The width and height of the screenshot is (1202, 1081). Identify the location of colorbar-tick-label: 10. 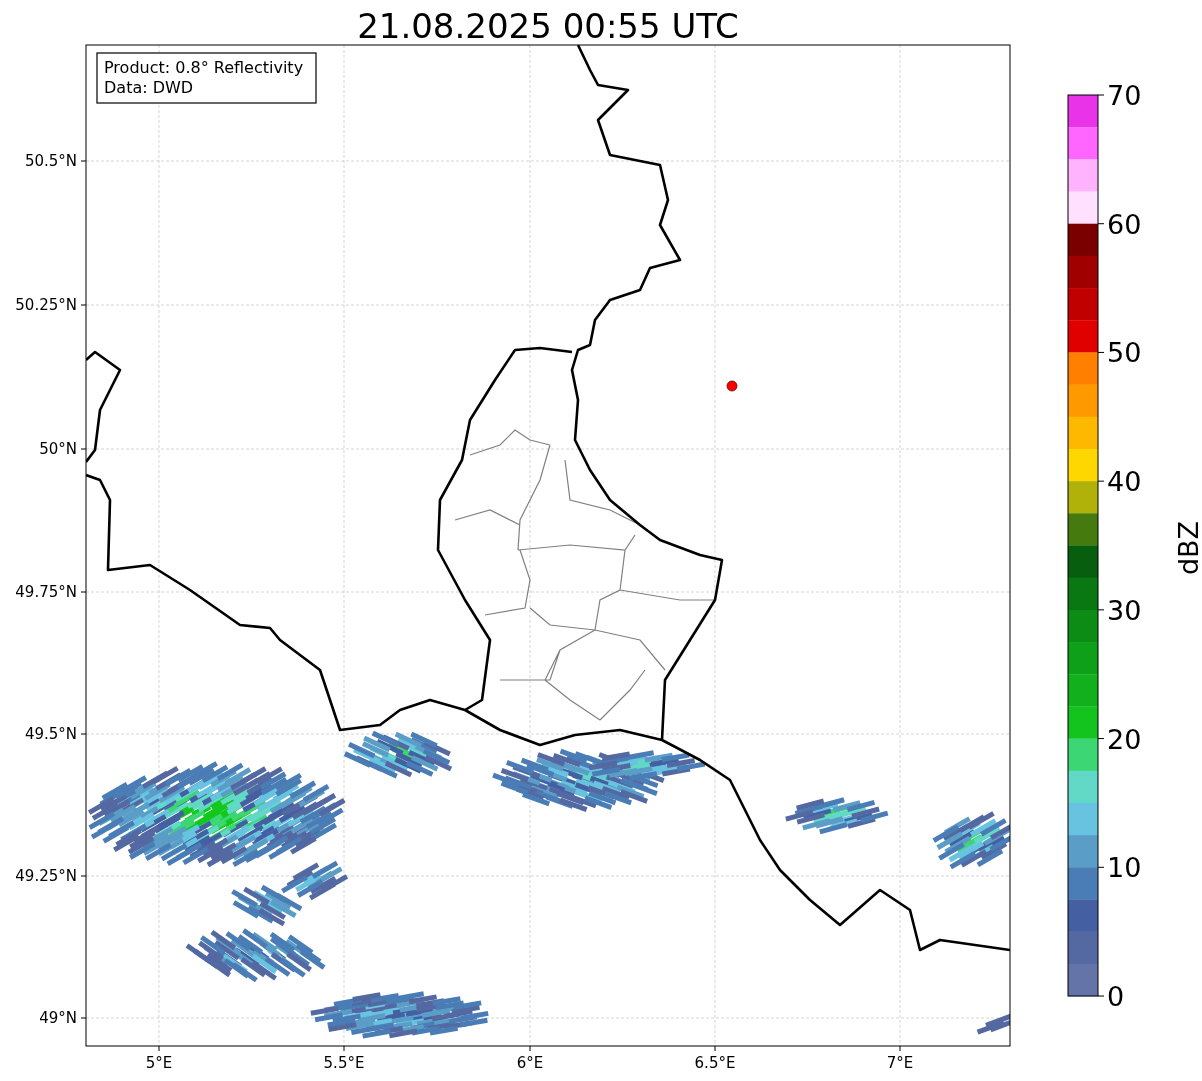
(1124, 868).